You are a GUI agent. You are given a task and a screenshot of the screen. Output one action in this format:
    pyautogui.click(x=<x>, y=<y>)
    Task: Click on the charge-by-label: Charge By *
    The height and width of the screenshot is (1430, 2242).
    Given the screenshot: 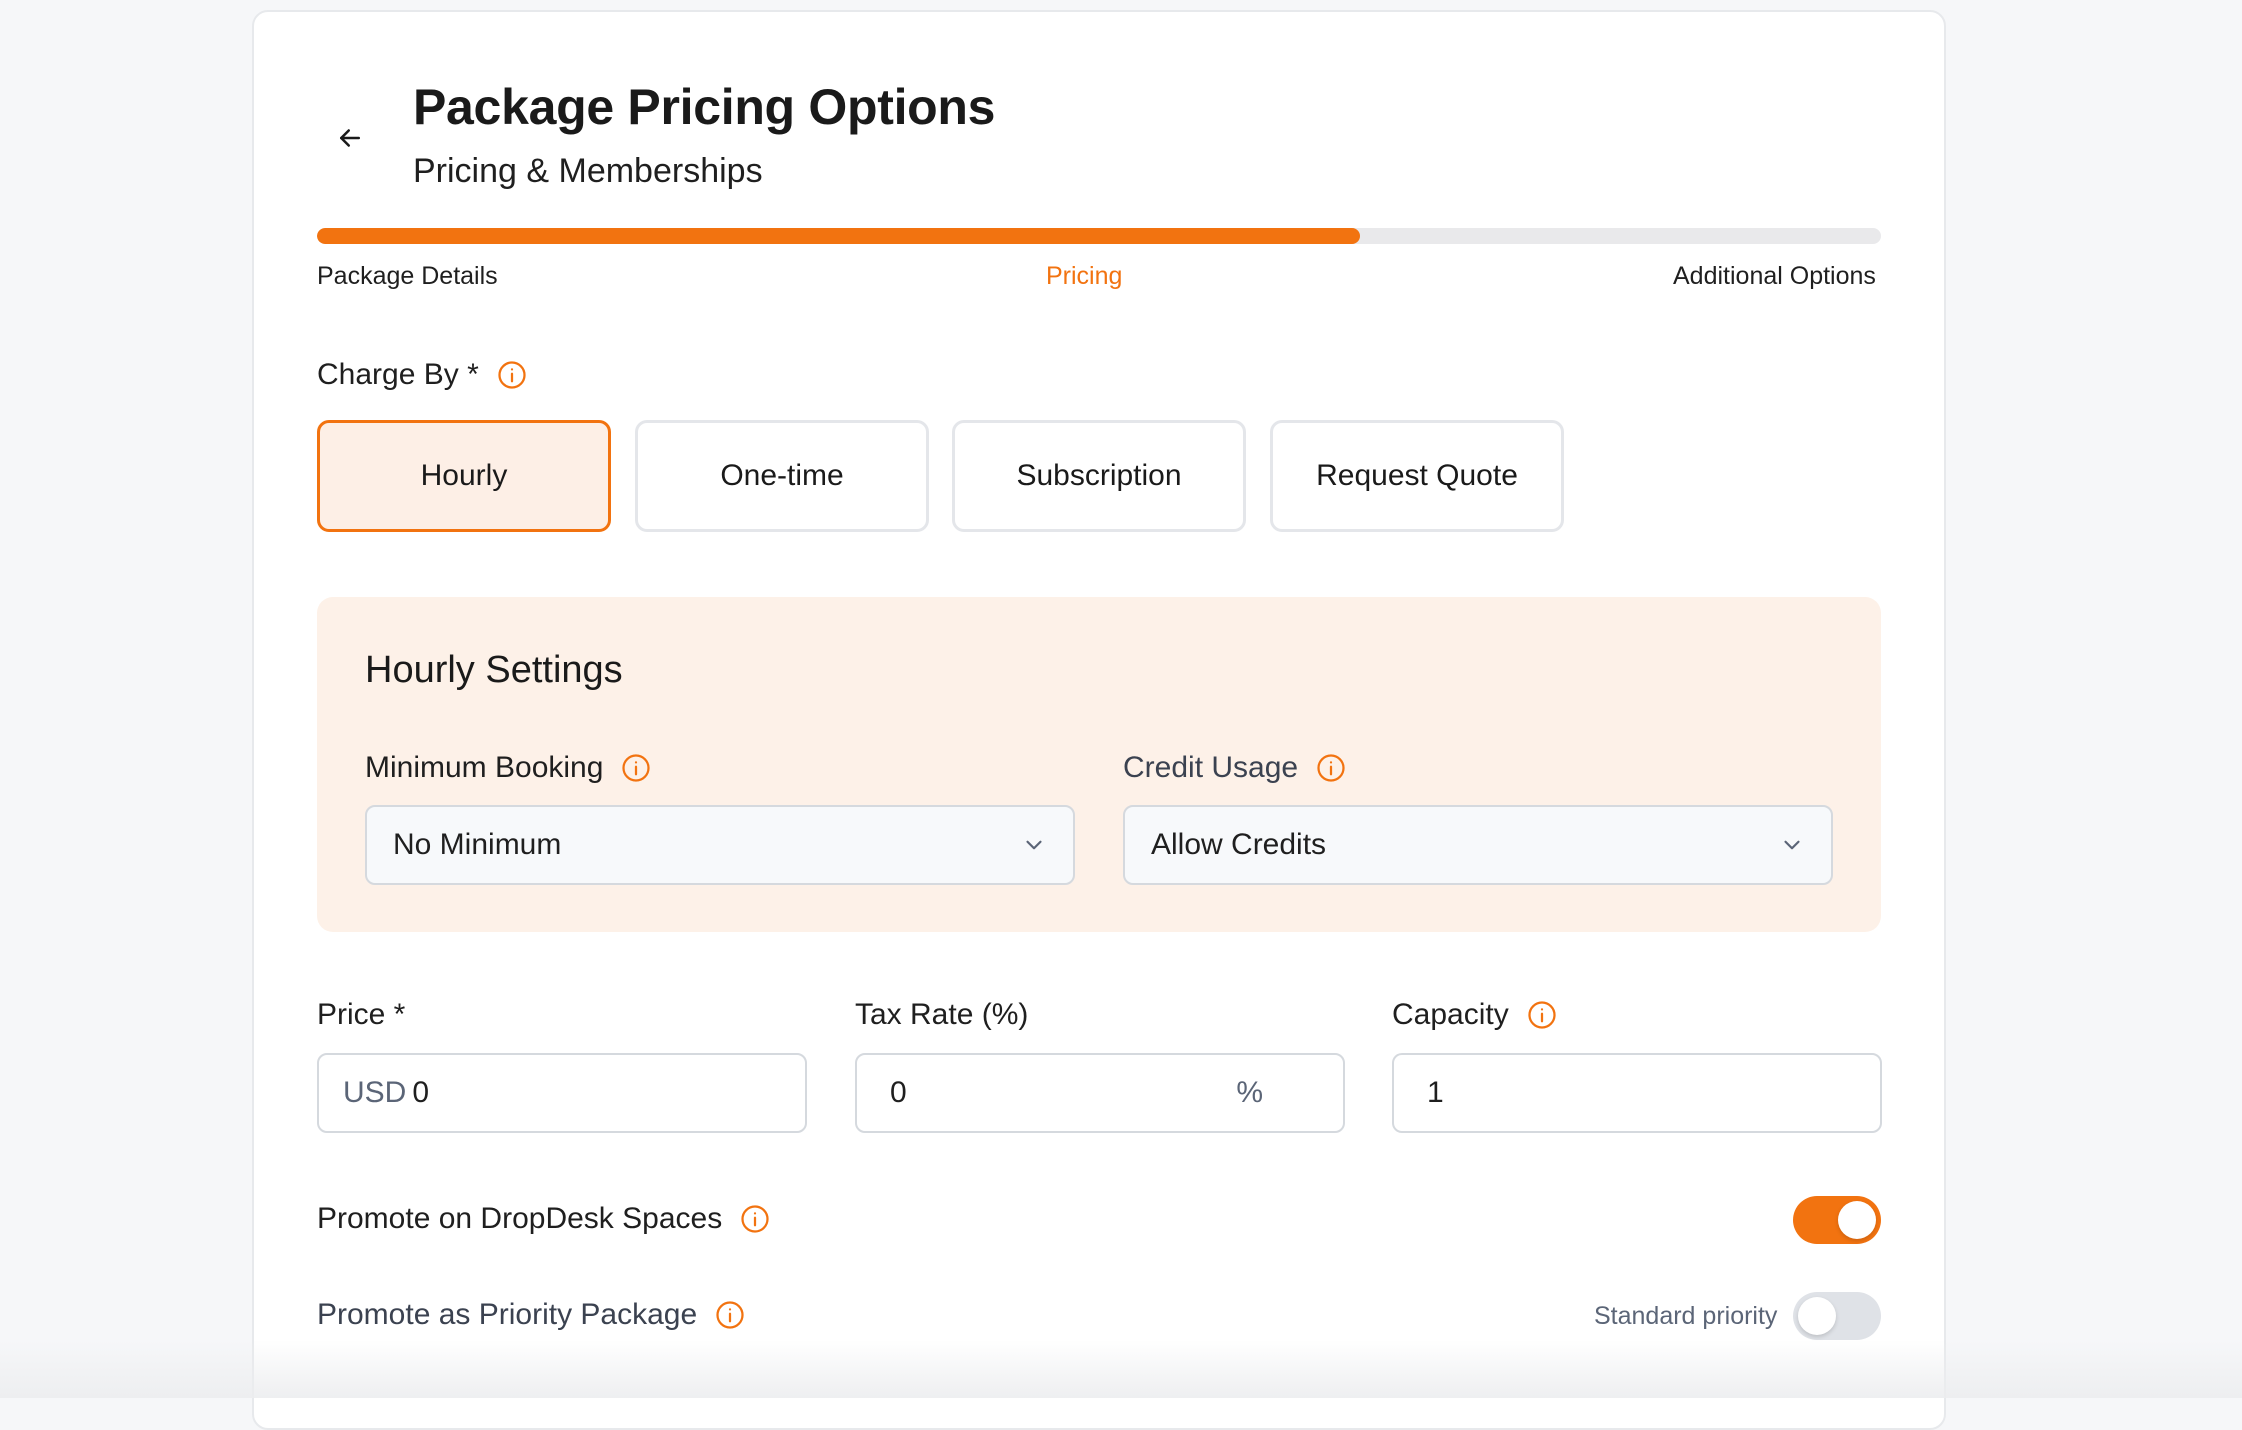 What is the action you would take?
    pyautogui.click(x=422, y=375)
    